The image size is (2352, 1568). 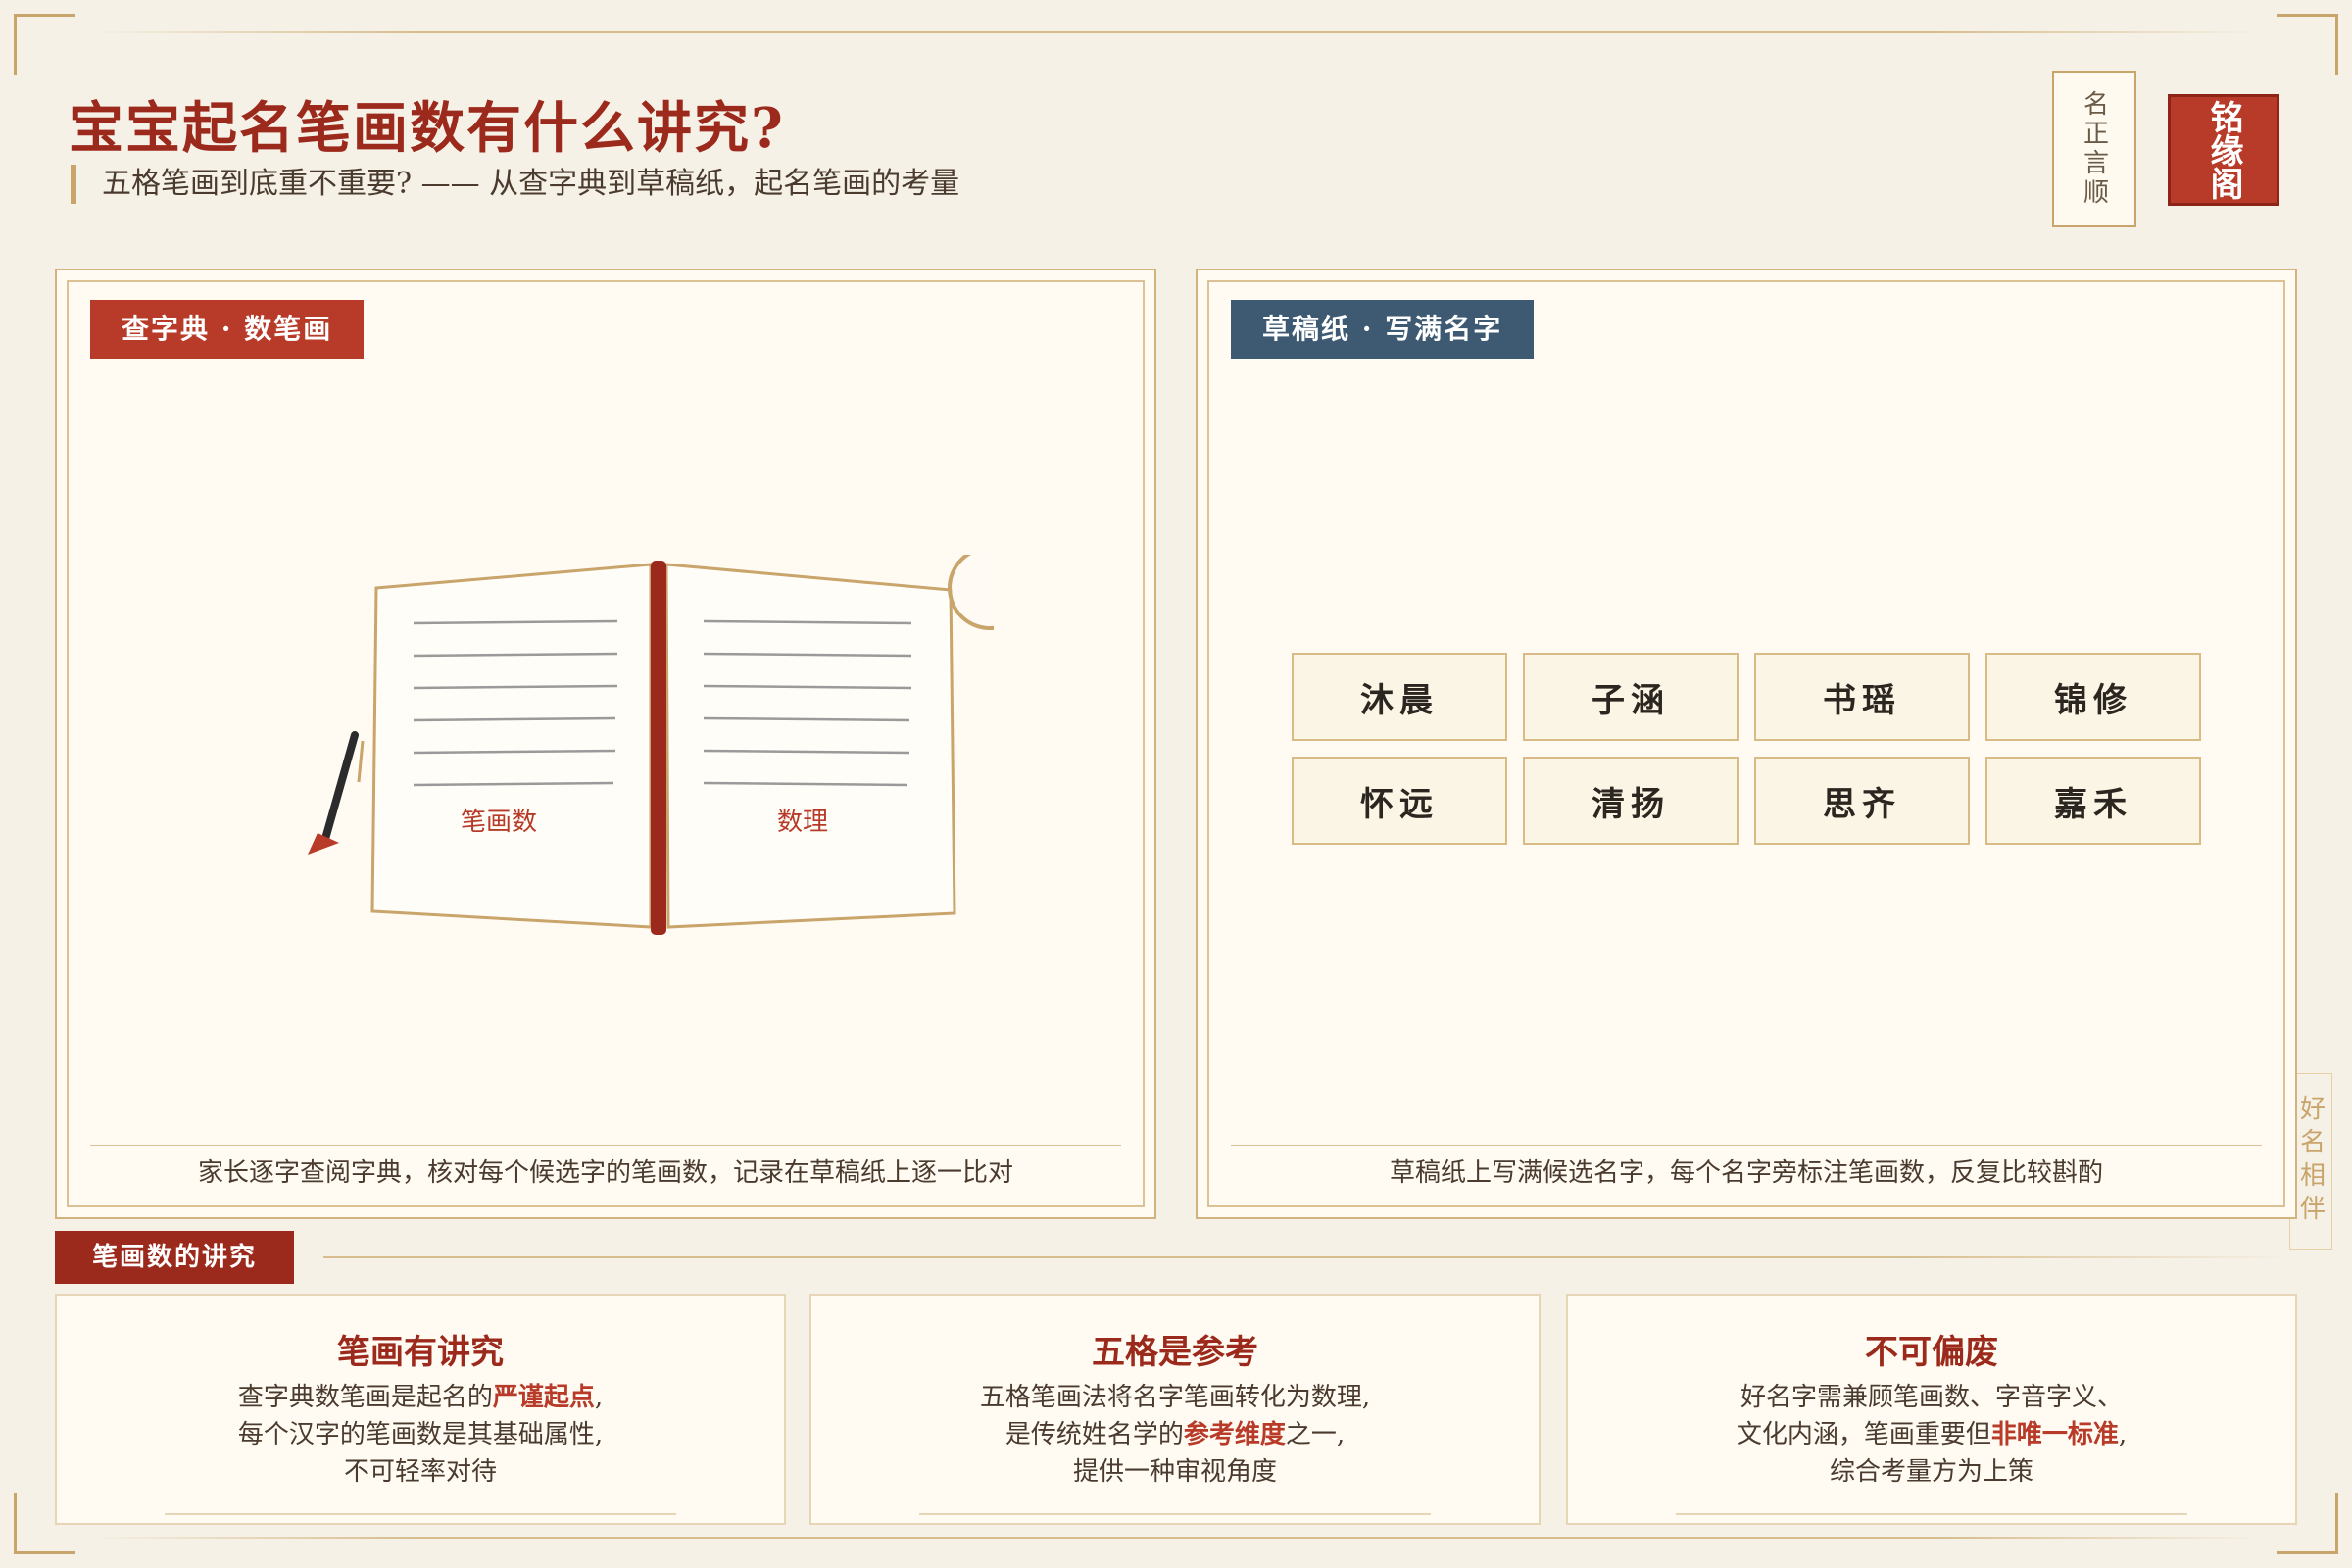 I want to click on name-card: 子涵, so click(x=1631, y=697).